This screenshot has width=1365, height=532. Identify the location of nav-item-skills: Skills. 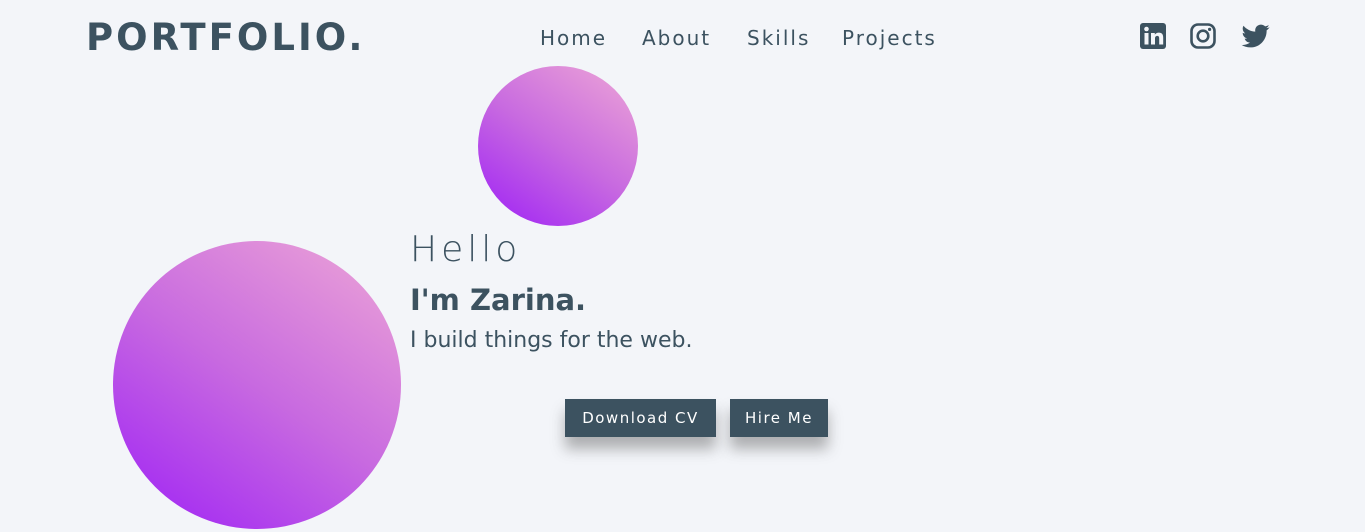
(778, 38).